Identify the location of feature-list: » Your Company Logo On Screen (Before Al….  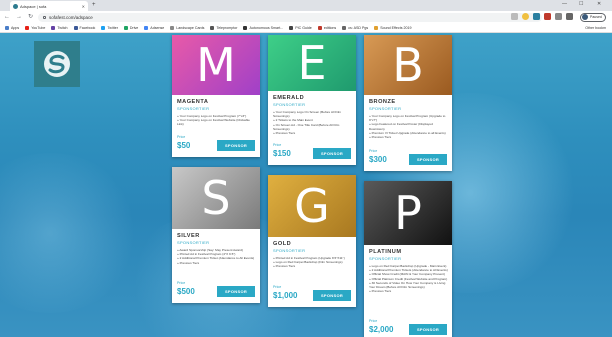
(312, 122).